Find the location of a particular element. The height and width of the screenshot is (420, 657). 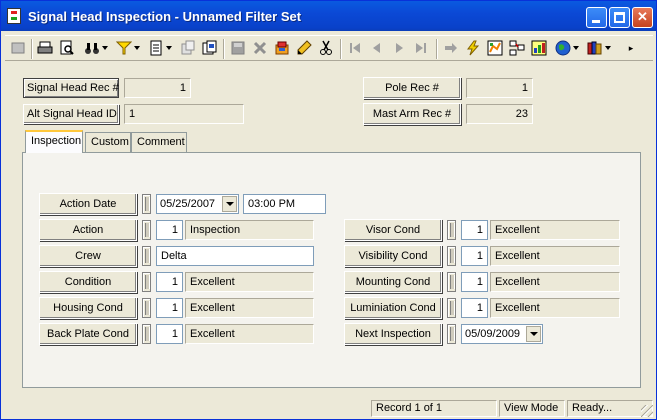

filter-icon is located at coordinates (127, 48).